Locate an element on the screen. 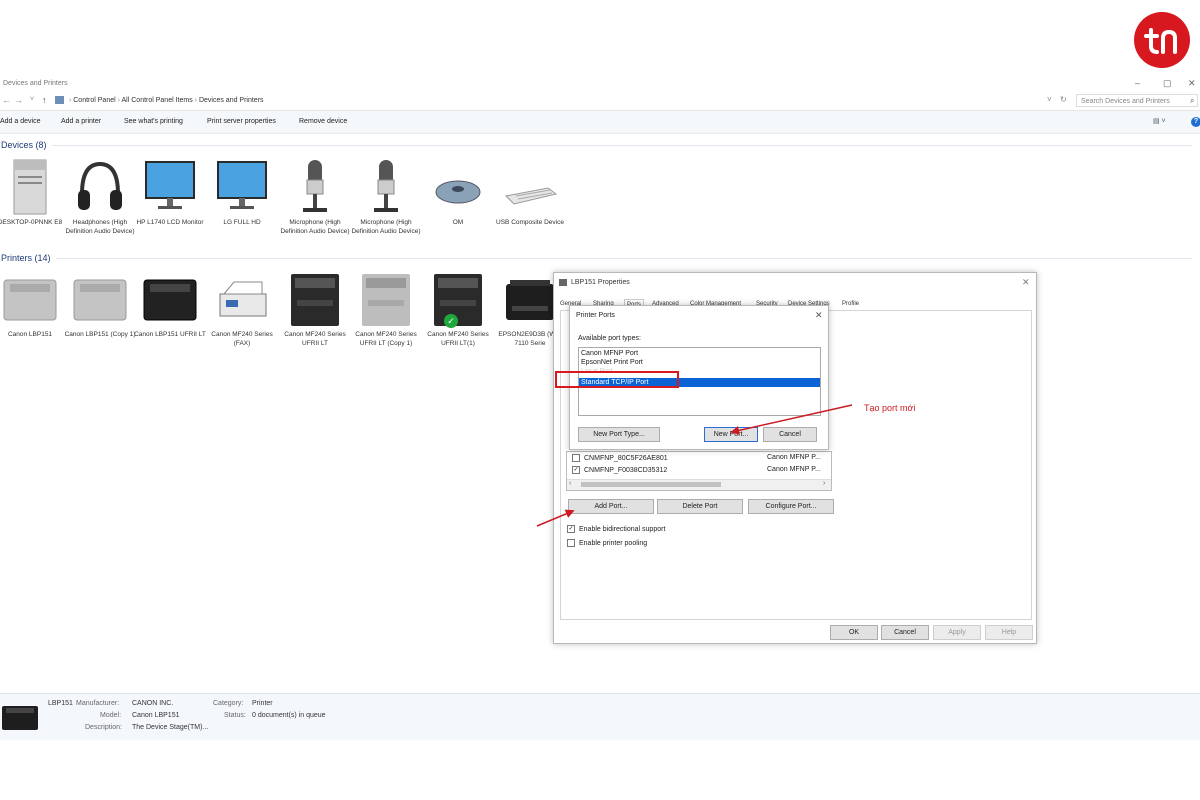 This screenshot has height=800, width=1200. annotation-text: Tạo port mới is located at coordinates (890, 408).